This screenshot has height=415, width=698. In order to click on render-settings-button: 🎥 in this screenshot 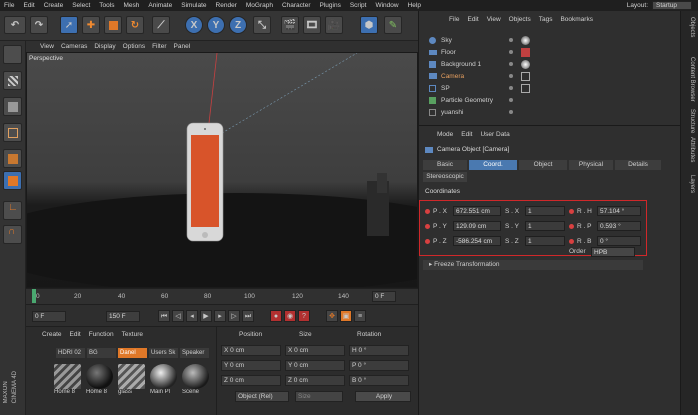, I will do `click(334, 25)`.